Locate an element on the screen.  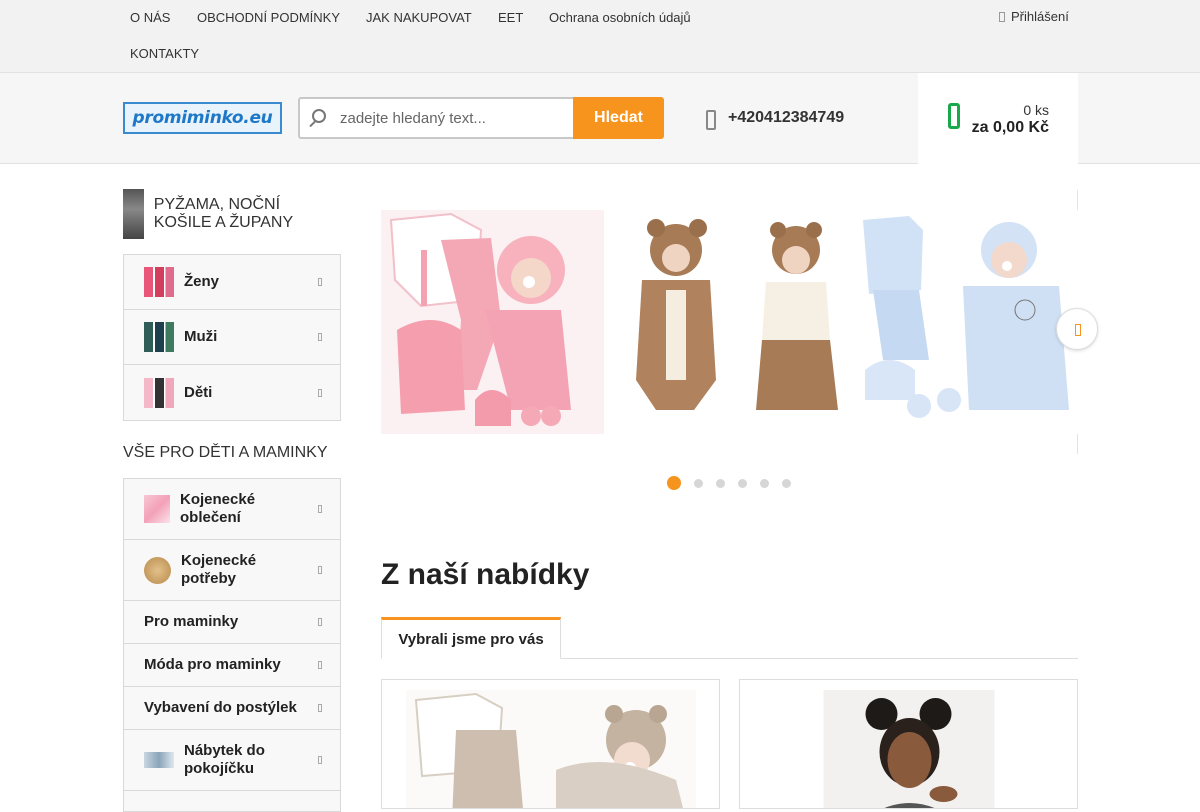
sidebar-item-label: Ženy is located at coordinates (202, 281).